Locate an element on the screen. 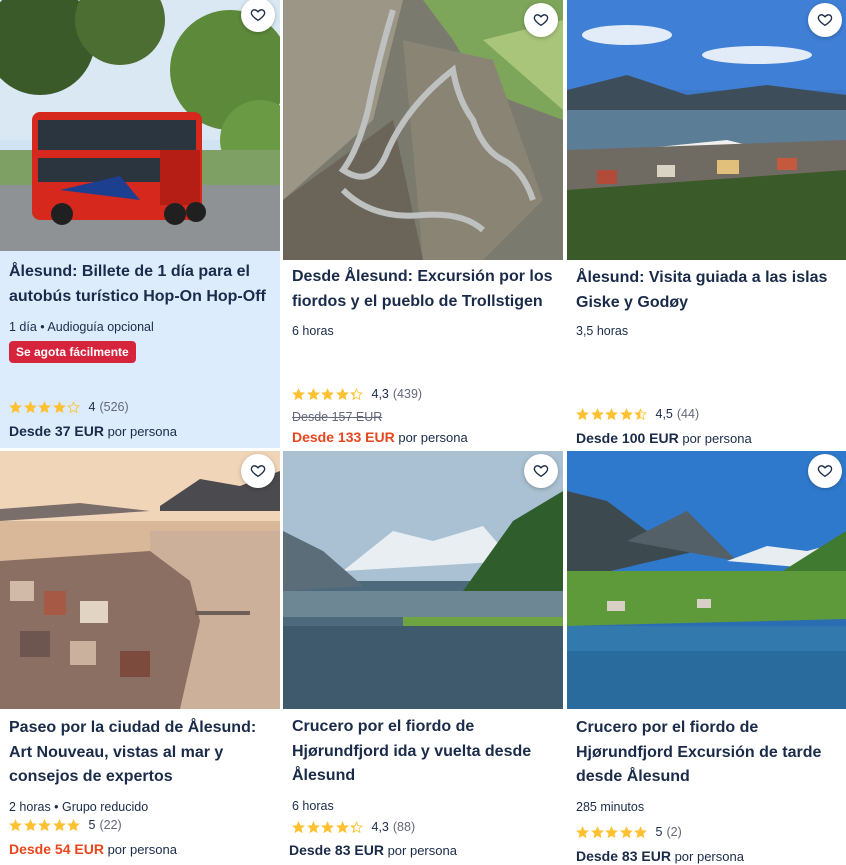 The height and width of the screenshot is (865, 846). rating-value: 4 is located at coordinates (92, 407).